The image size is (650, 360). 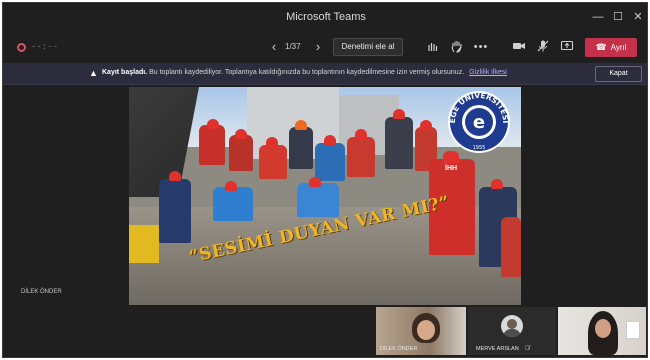 What do you see at coordinates (274, 47) in the screenshot?
I see `previous-page-button: ‹` at bounding box center [274, 47].